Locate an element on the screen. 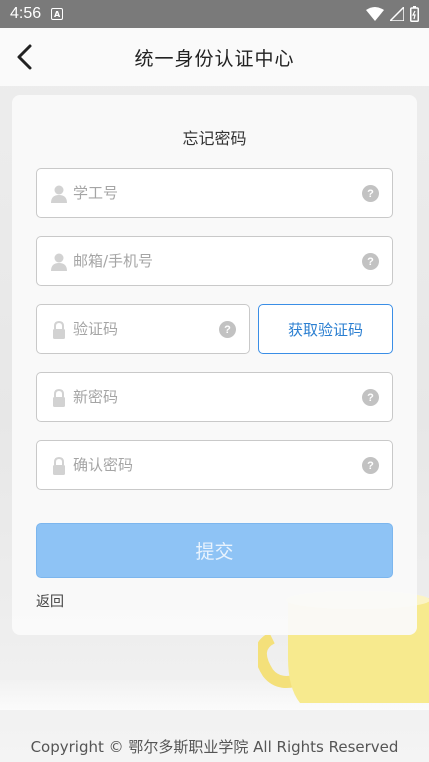 The width and height of the screenshot is (429, 762). new-password-field: ? is located at coordinates (214, 397).